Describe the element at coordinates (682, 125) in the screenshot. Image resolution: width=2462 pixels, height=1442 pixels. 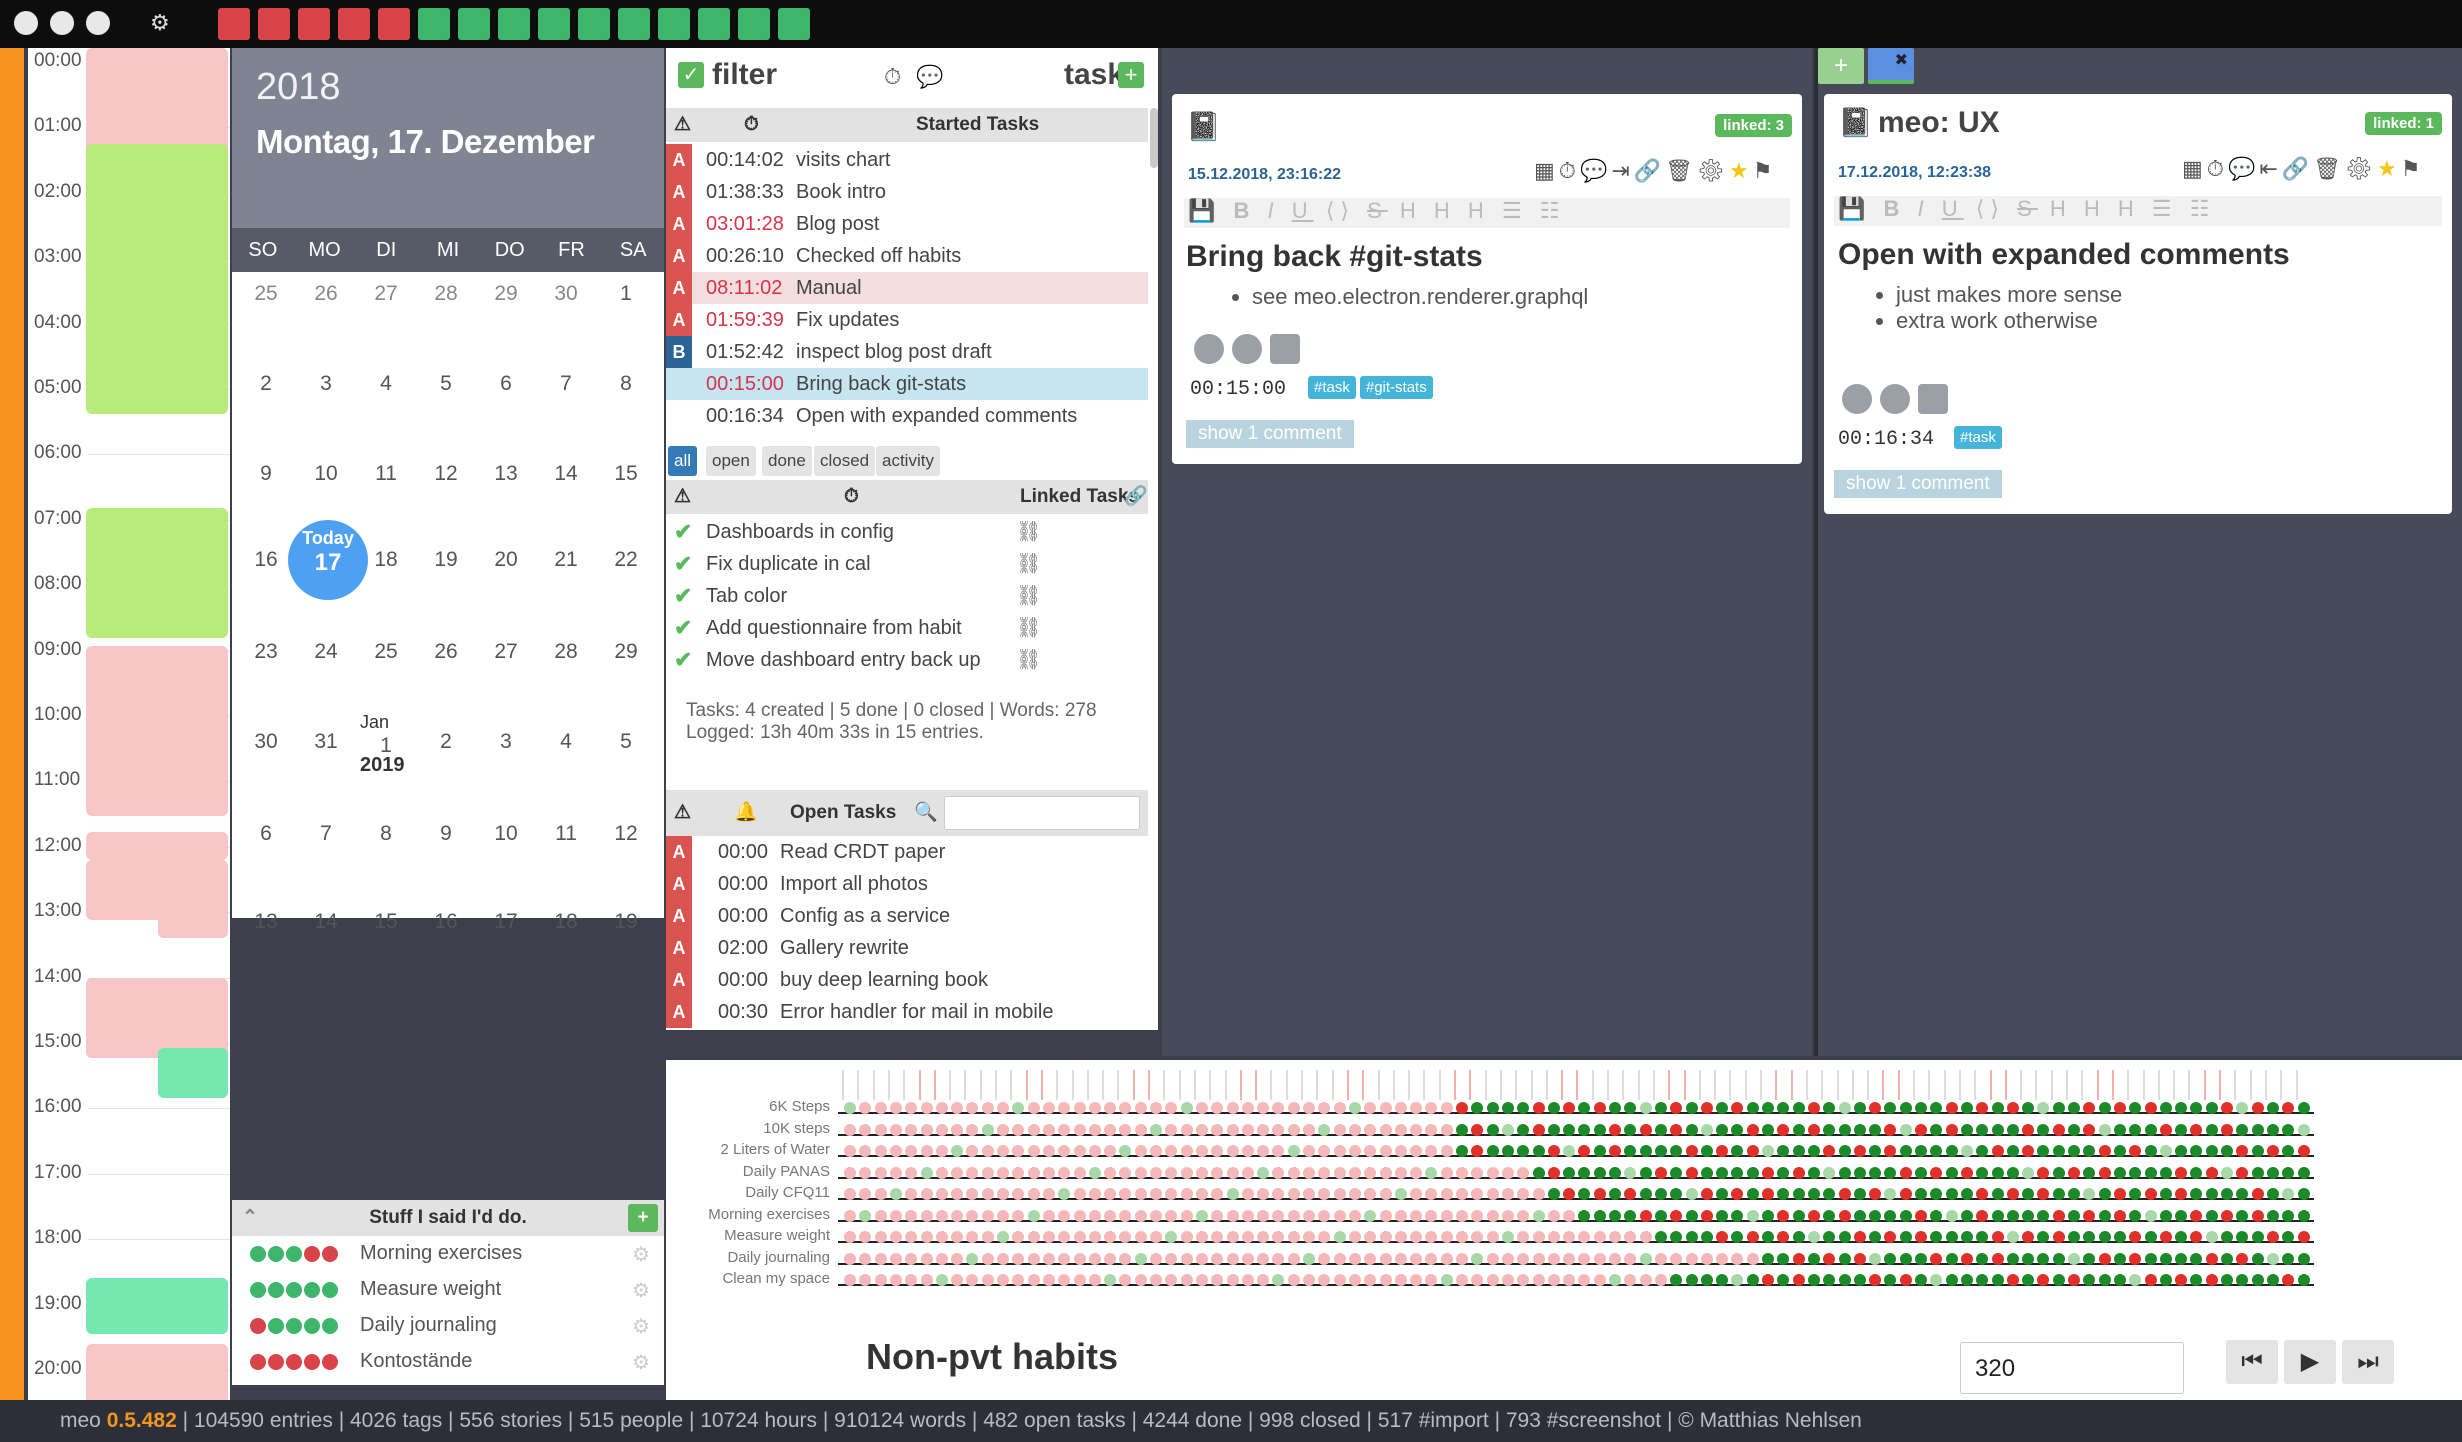
I see `warning-icon: ⚠` at that location.